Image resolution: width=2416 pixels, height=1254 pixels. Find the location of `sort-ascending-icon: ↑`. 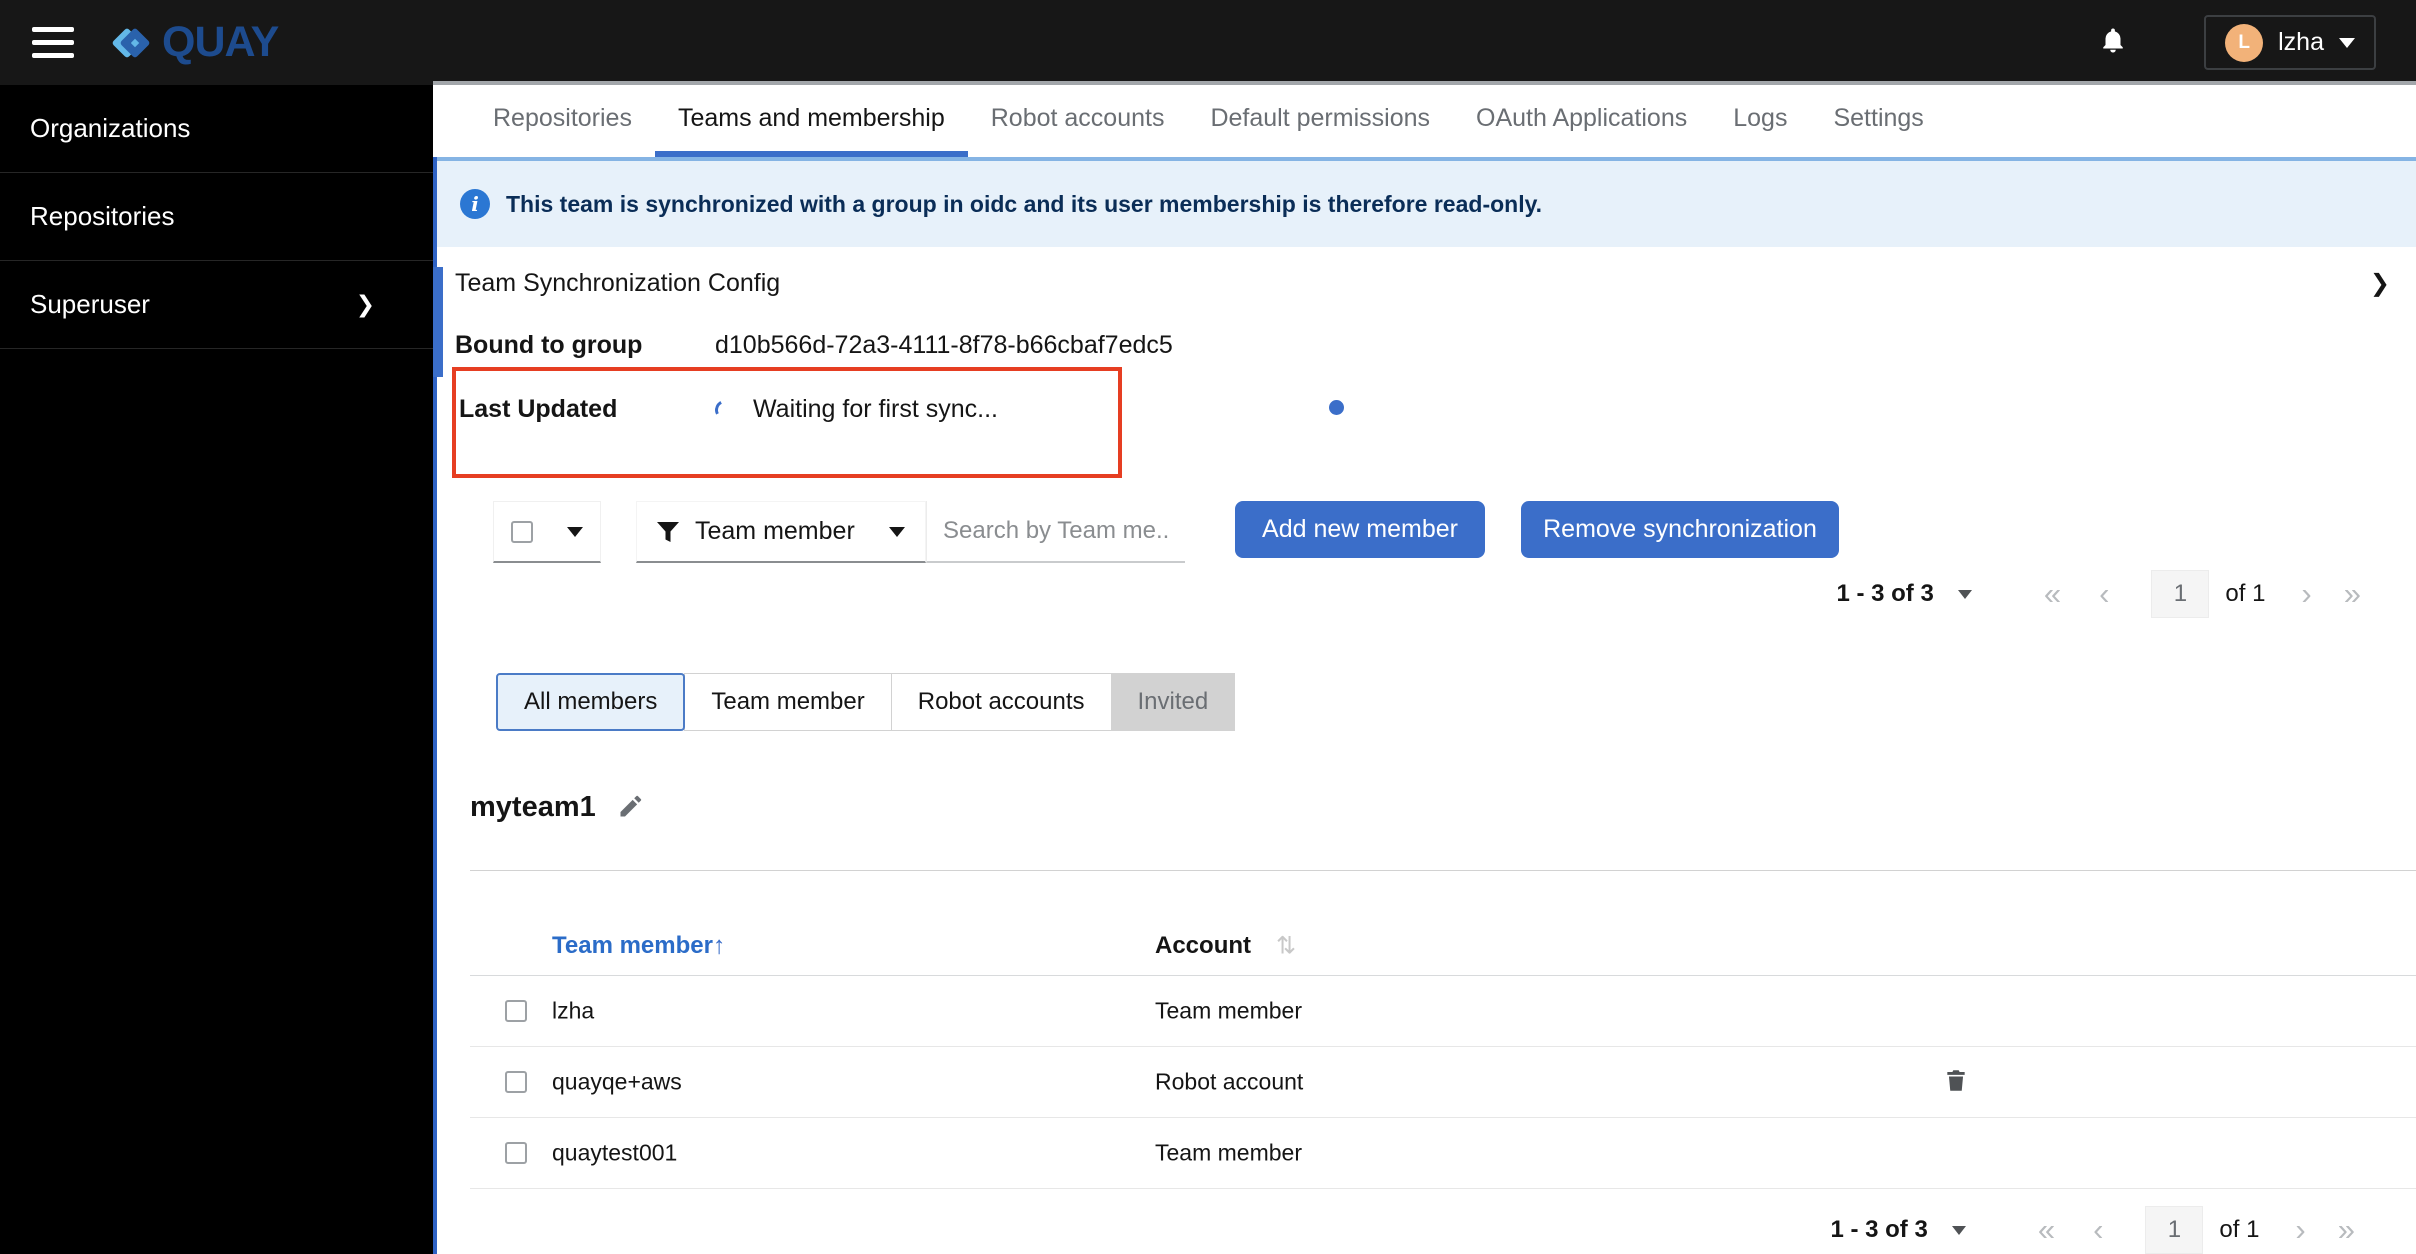

sort-ascending-icon: ↑ is located at coordinates (719, 945).